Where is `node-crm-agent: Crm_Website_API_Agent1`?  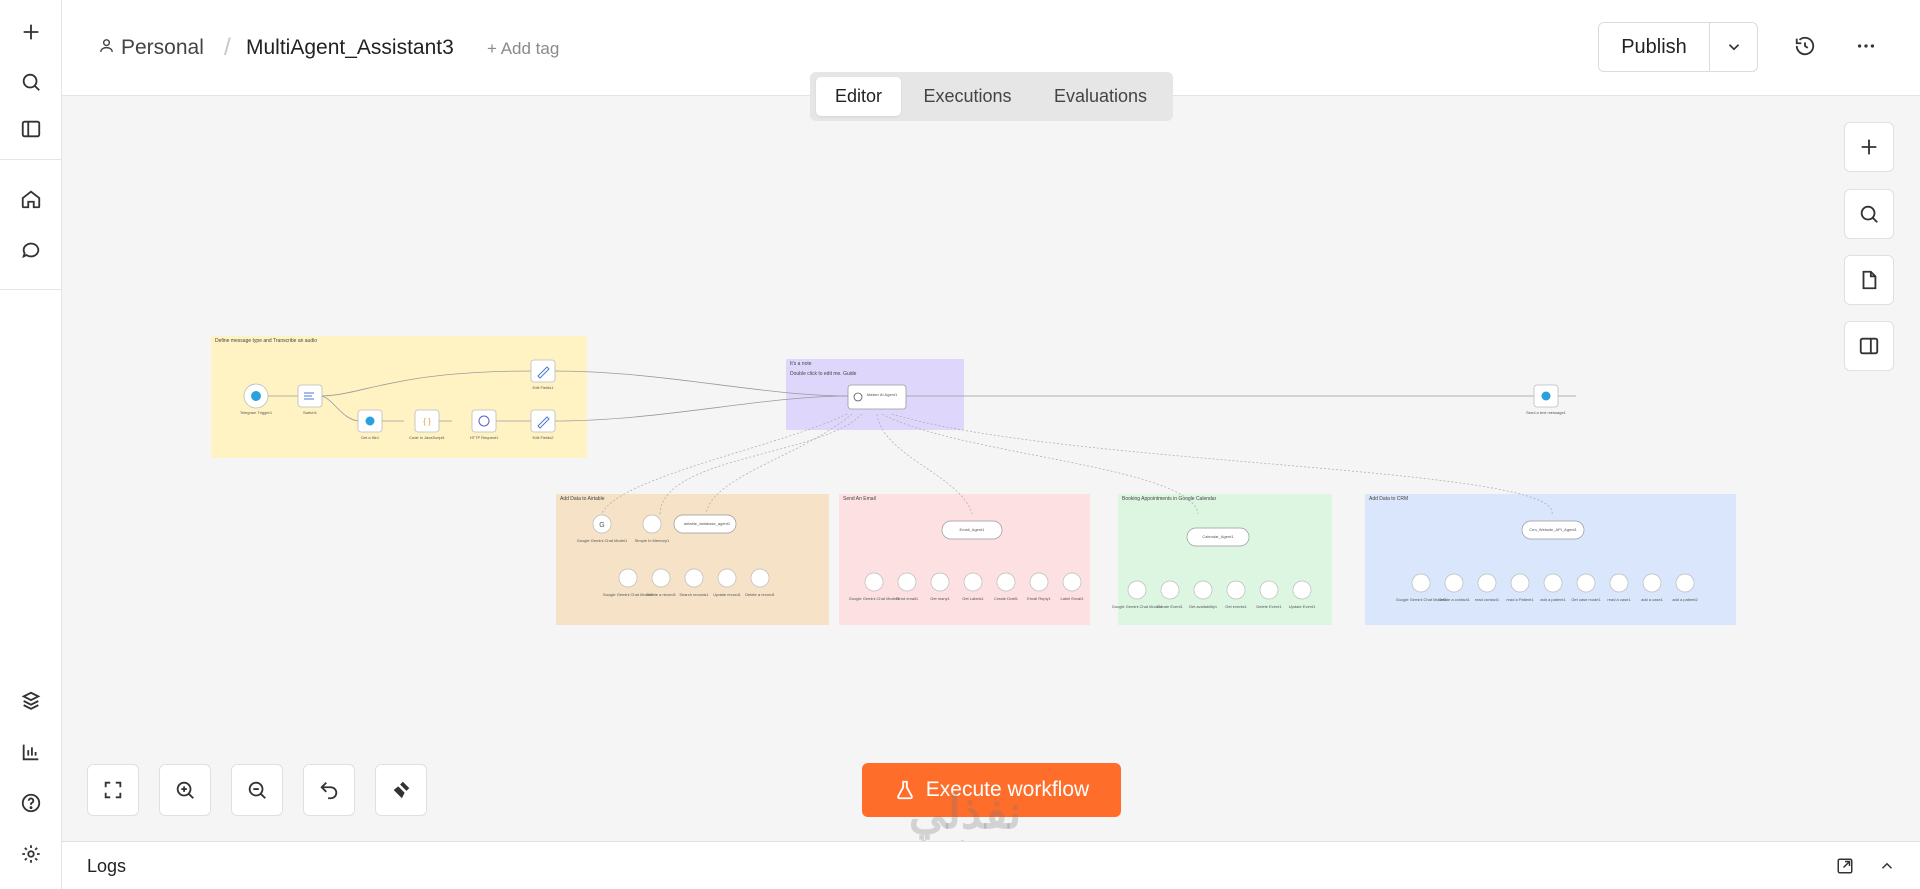 node-crm-agent: Crm_Website_API_Agent1 is located at coordinates (1553, 530).